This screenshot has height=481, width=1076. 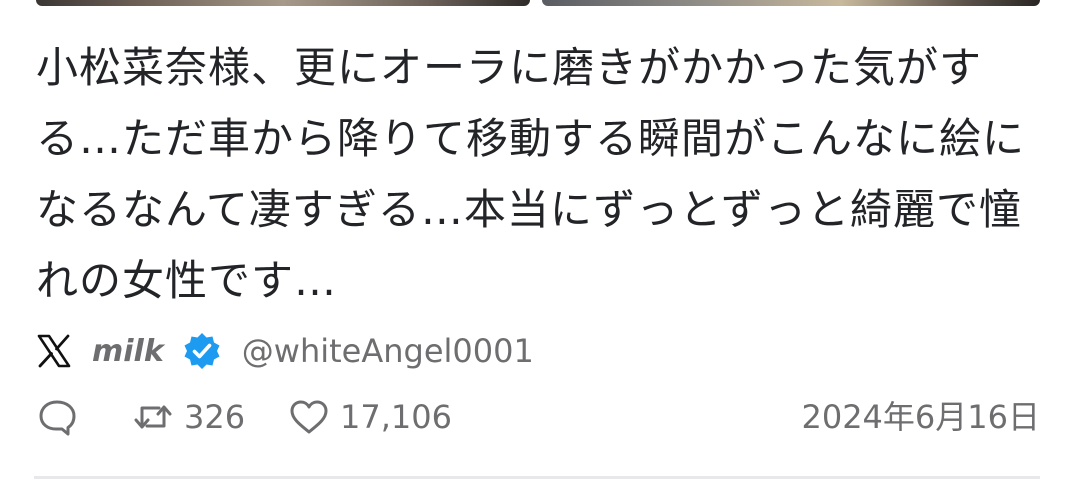 I want to click on reply-icon, so click(x=57, y=417).